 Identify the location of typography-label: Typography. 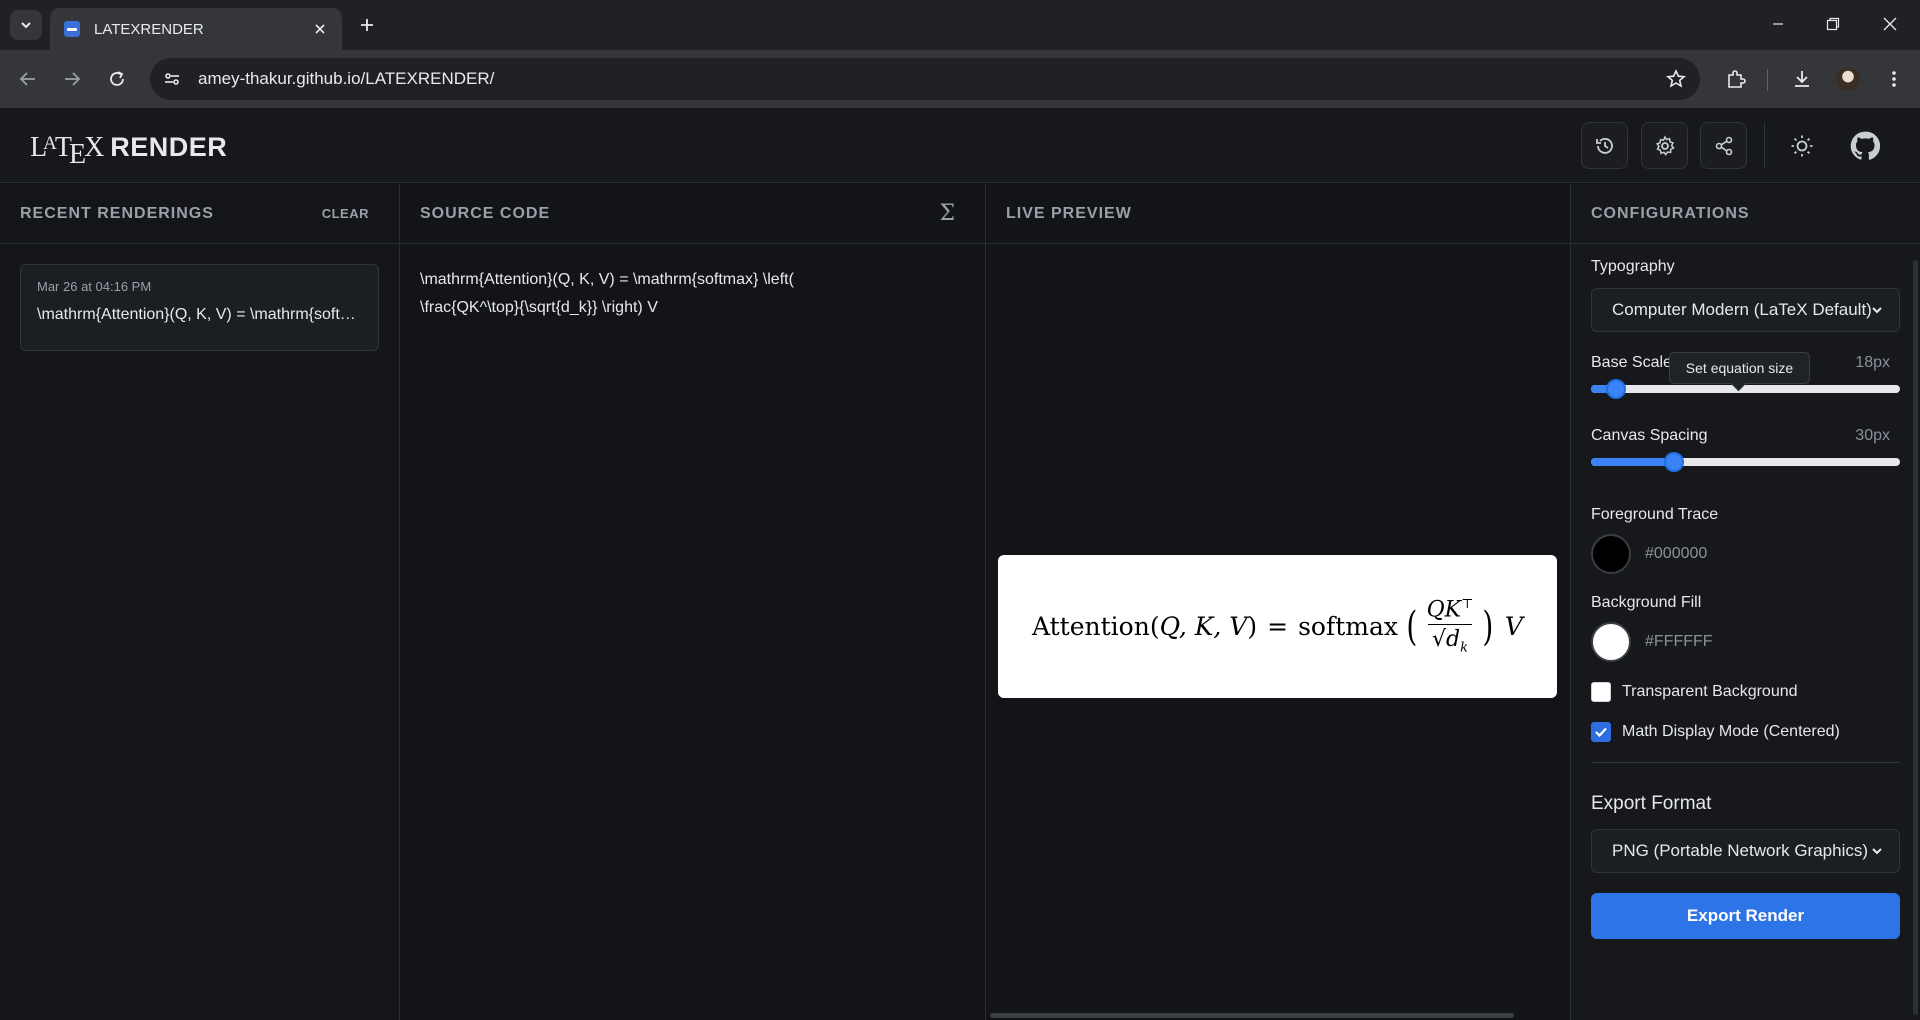
(1633, 266).